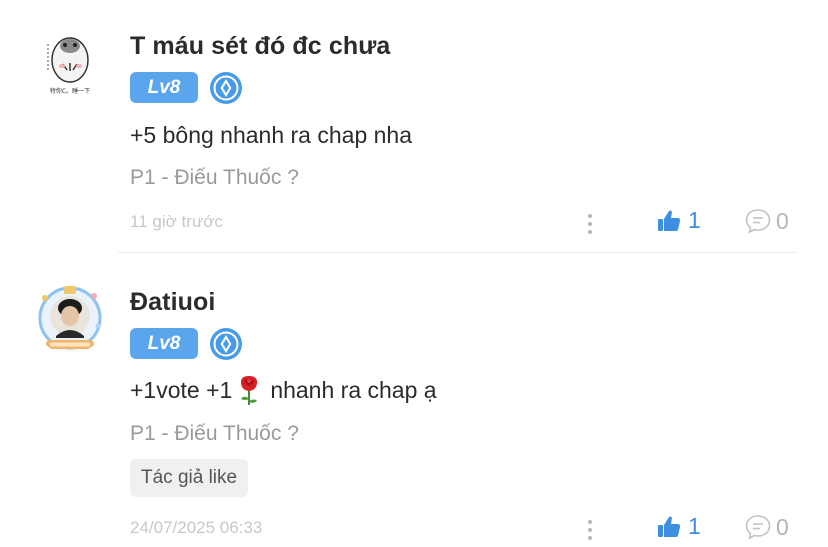 Image resolution: width=828 pixels, height=547 pixels. What do you see at coordinates (260, 46) in the screenshot?
I see `username: T máu sét đó đc chưa` at bounding box center [260, 46].